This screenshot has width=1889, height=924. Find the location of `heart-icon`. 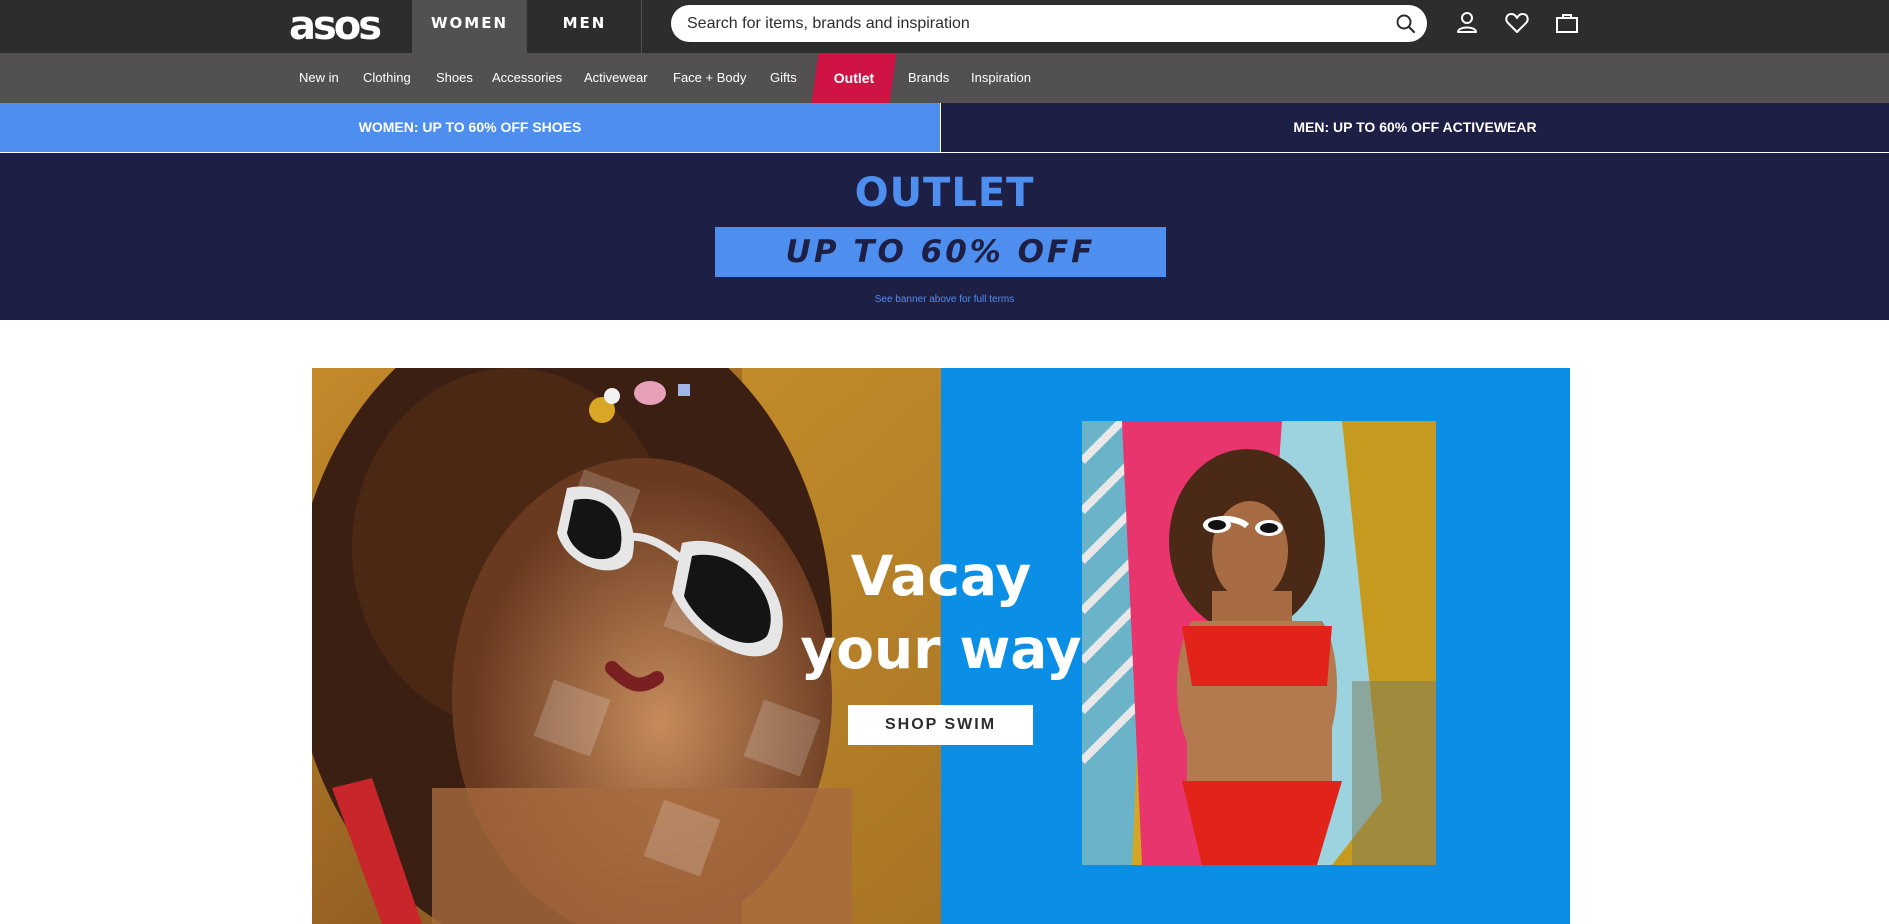

heart-icon is located at coordinates (1517, 23).